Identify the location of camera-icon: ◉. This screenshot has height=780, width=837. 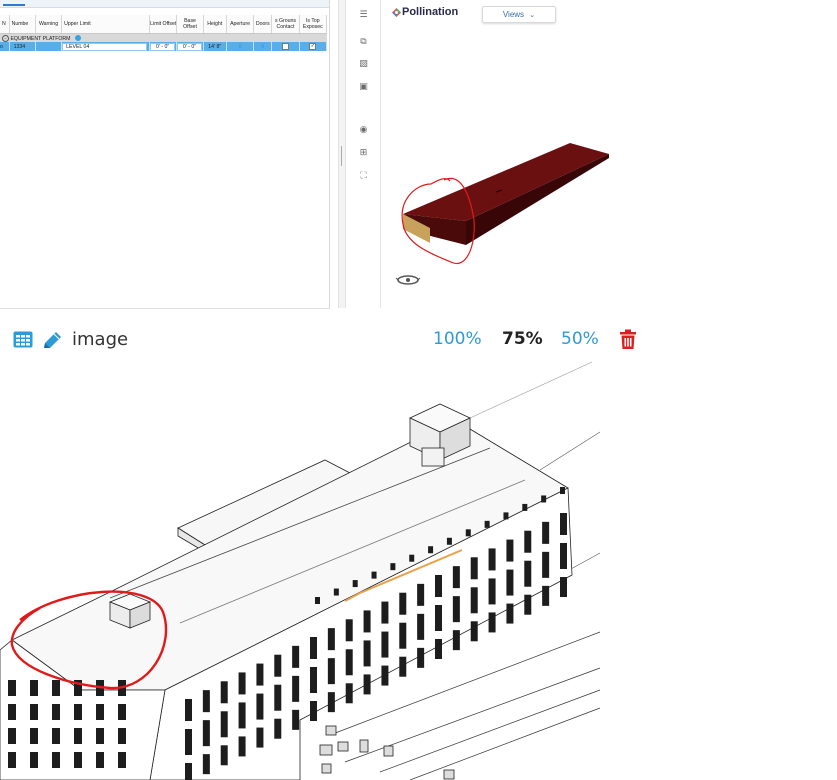
(363, 130).